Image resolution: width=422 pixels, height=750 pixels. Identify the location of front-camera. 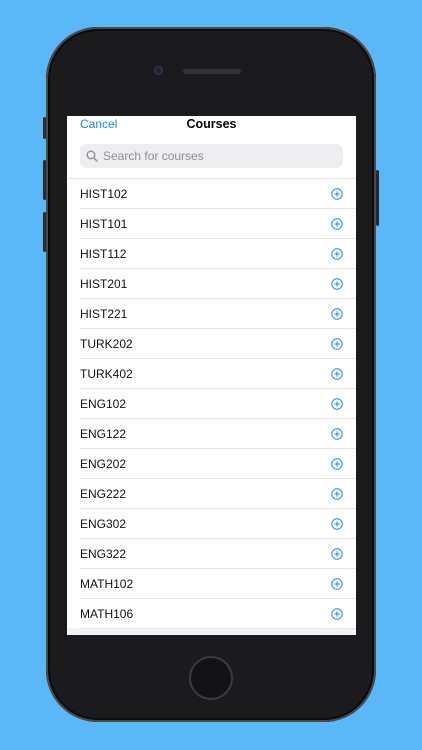
(158, 70).